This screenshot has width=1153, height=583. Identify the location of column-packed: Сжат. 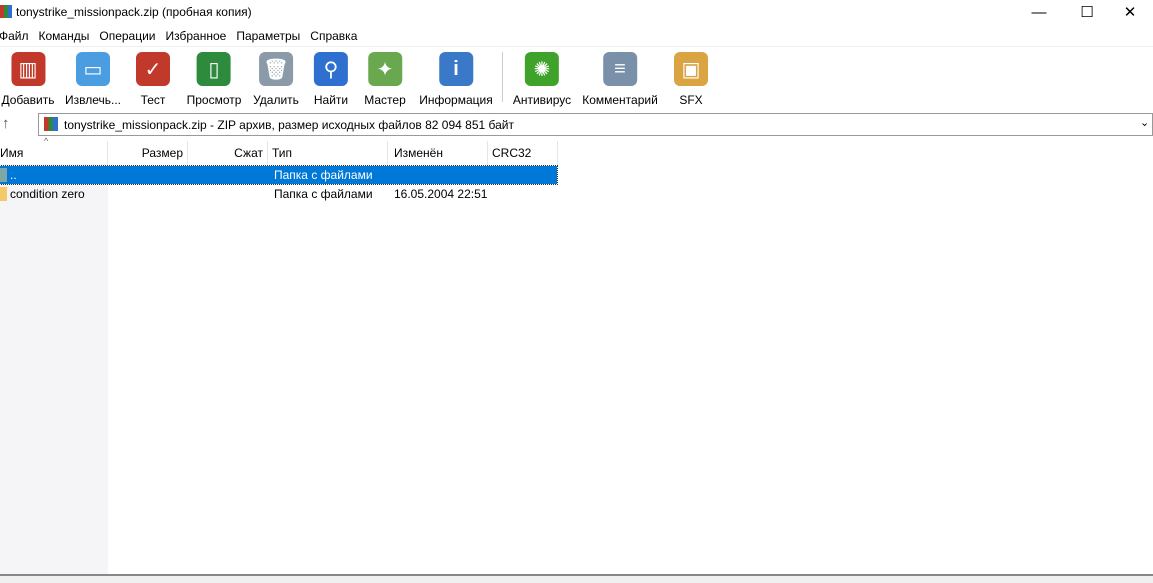
(228, 153).